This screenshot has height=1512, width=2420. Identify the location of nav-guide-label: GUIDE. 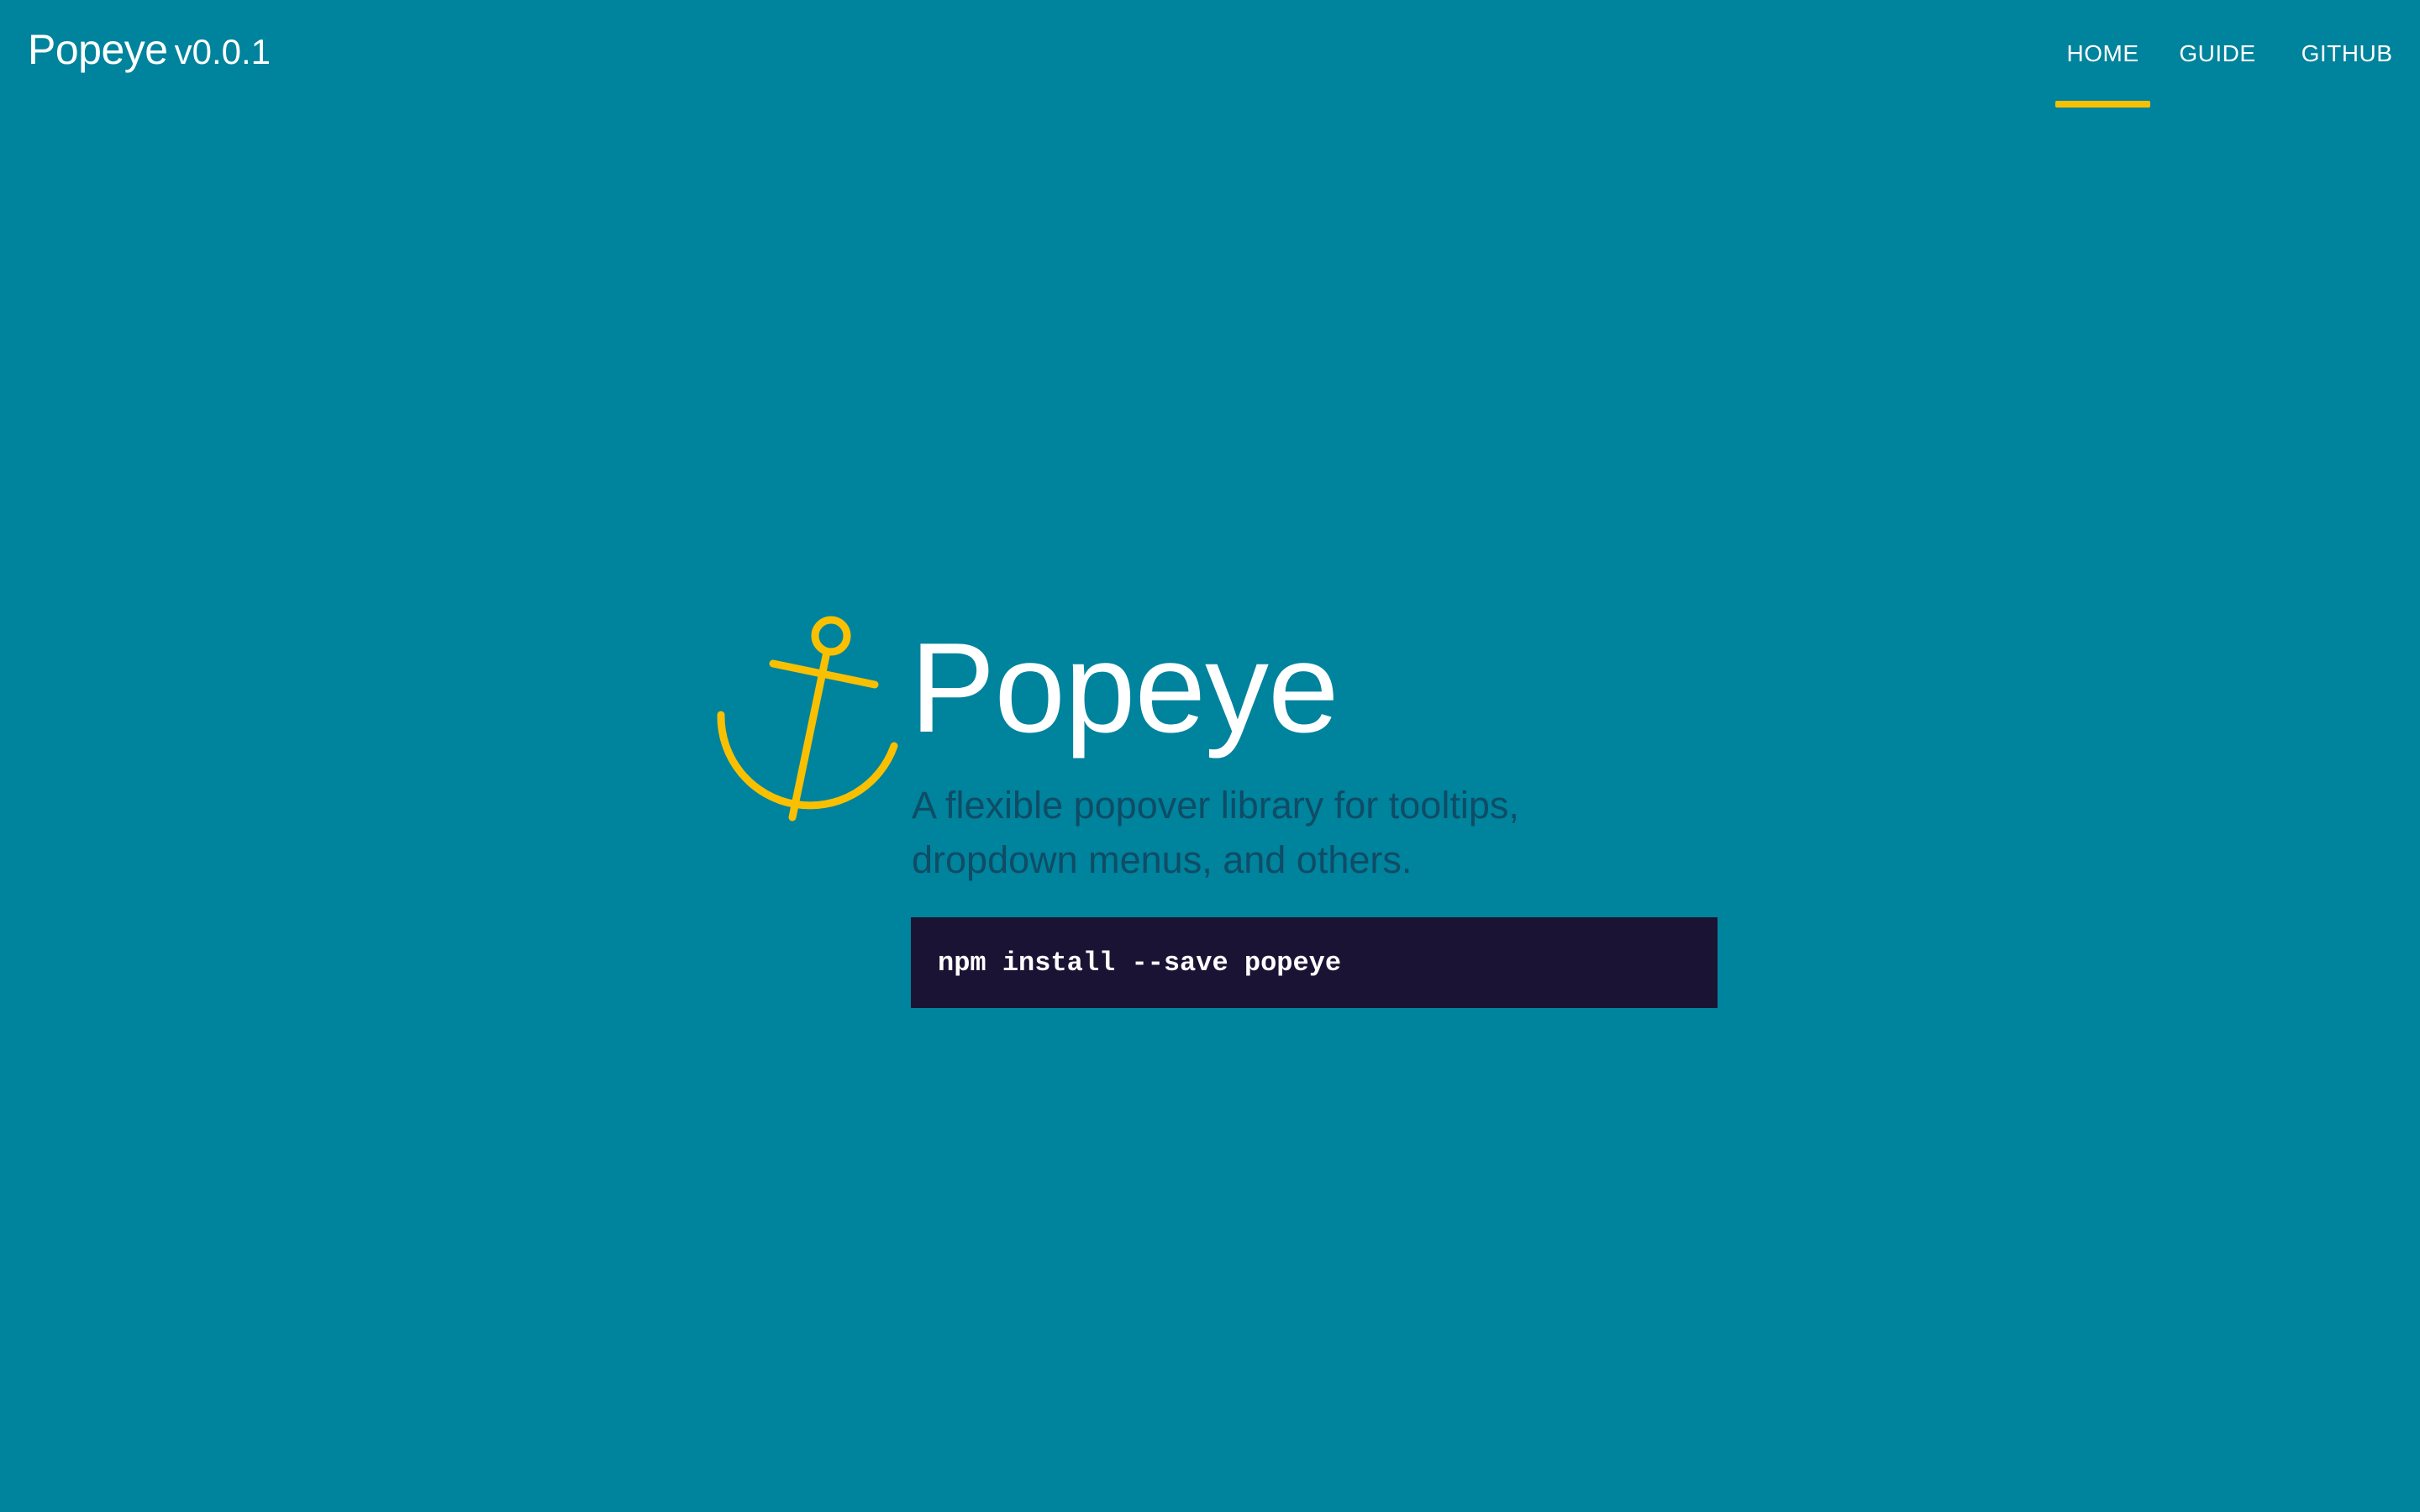
(2217, 53).